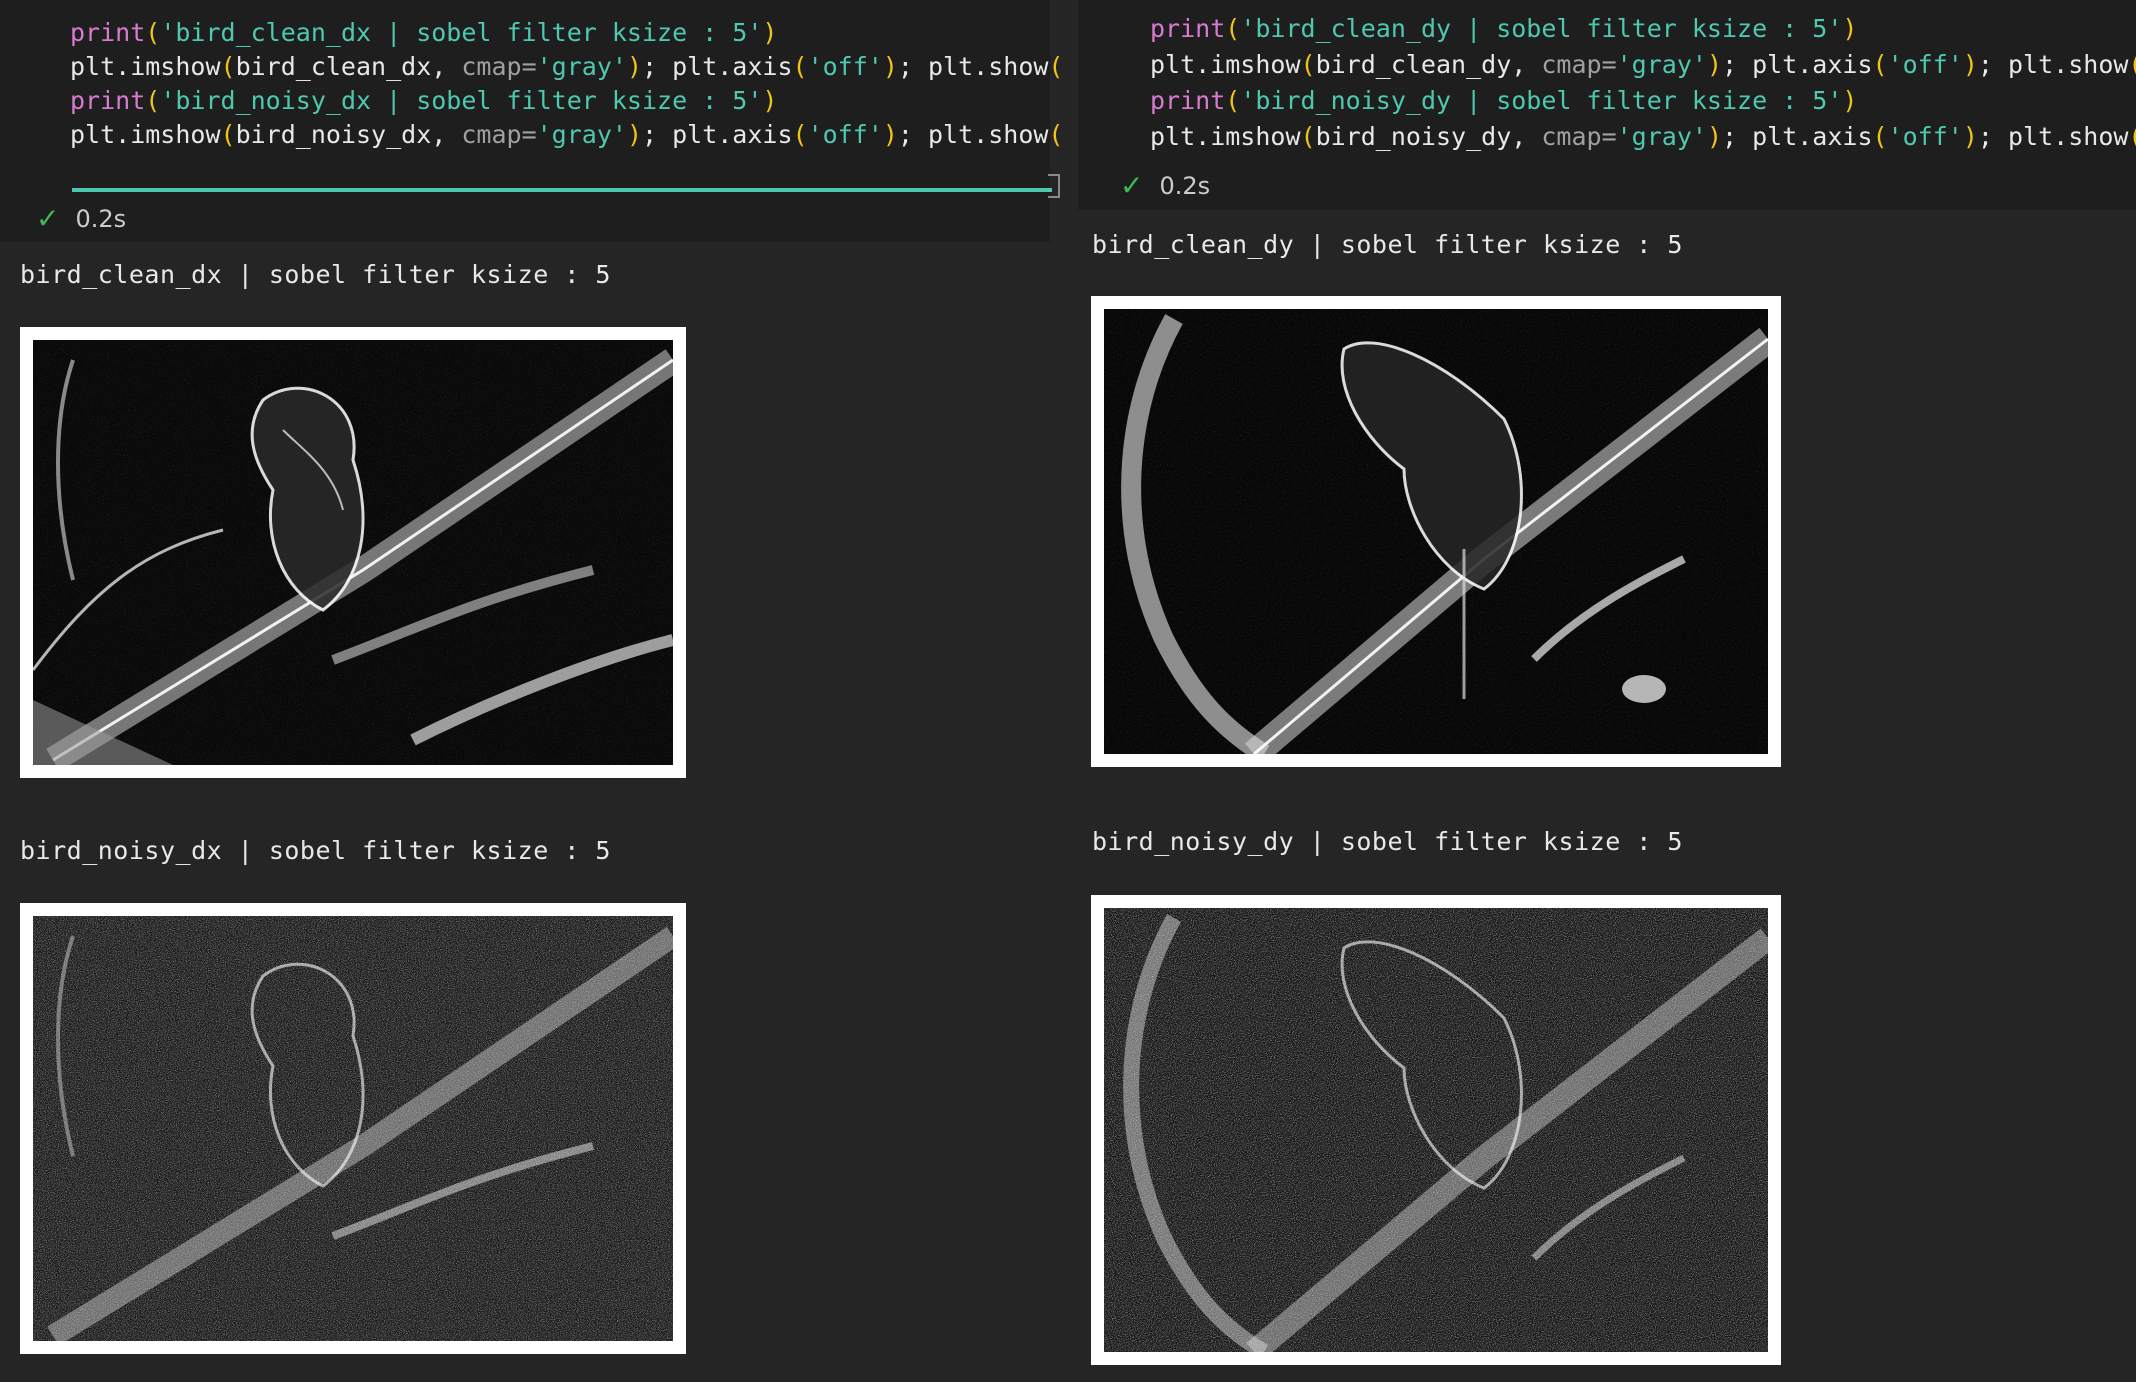 The width and height of the screenshot is (2136, 1382). Describe the element at coordinates (315, 274) in the screenshot. I see `output-label-clean-dx: bird_clean_dx | sobel filter ksize : 5` at that location.